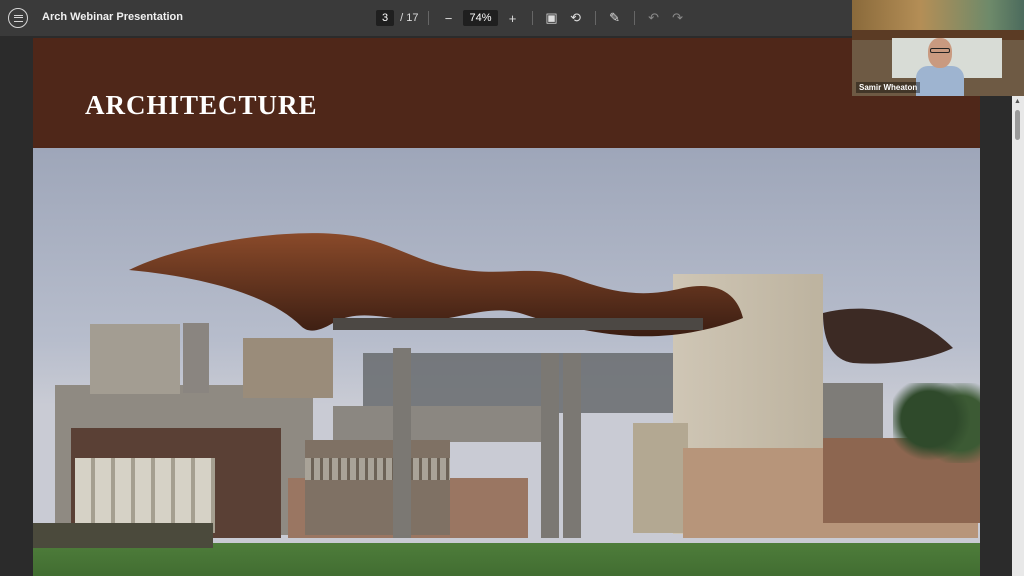 This screenshot has height=576, width=1024. What do you see at coordinates (409, 18) in the screenshot?
I see `page-total: / 17` at bounding box center [409, 18].